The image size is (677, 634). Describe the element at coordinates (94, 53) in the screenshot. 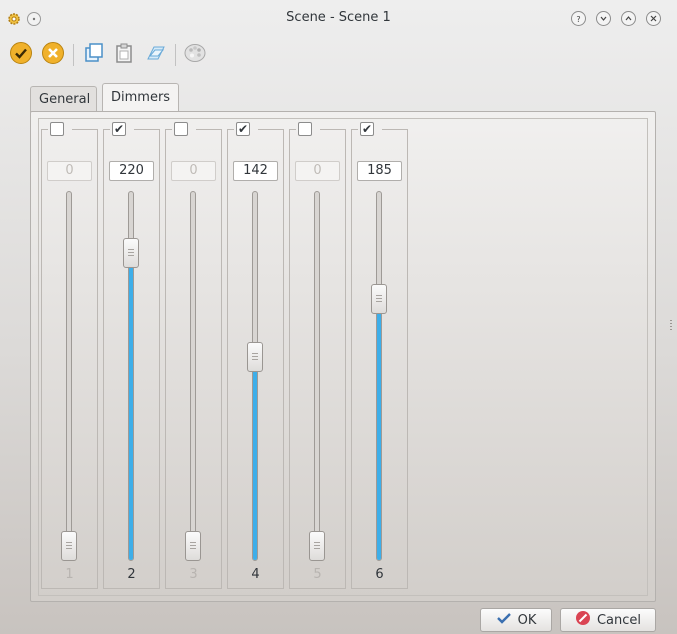

I see `copy-icon` at that location.